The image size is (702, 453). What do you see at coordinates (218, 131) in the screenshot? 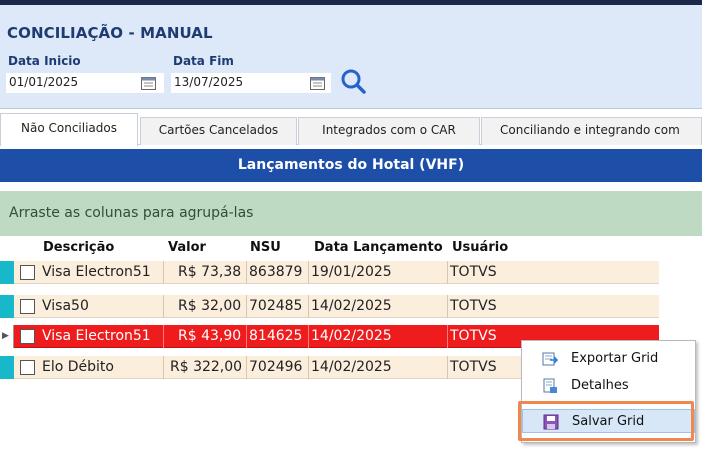
I see `tab-cartoes-cancelados: Cartões Cancelados` at bounding box center [218, 131].